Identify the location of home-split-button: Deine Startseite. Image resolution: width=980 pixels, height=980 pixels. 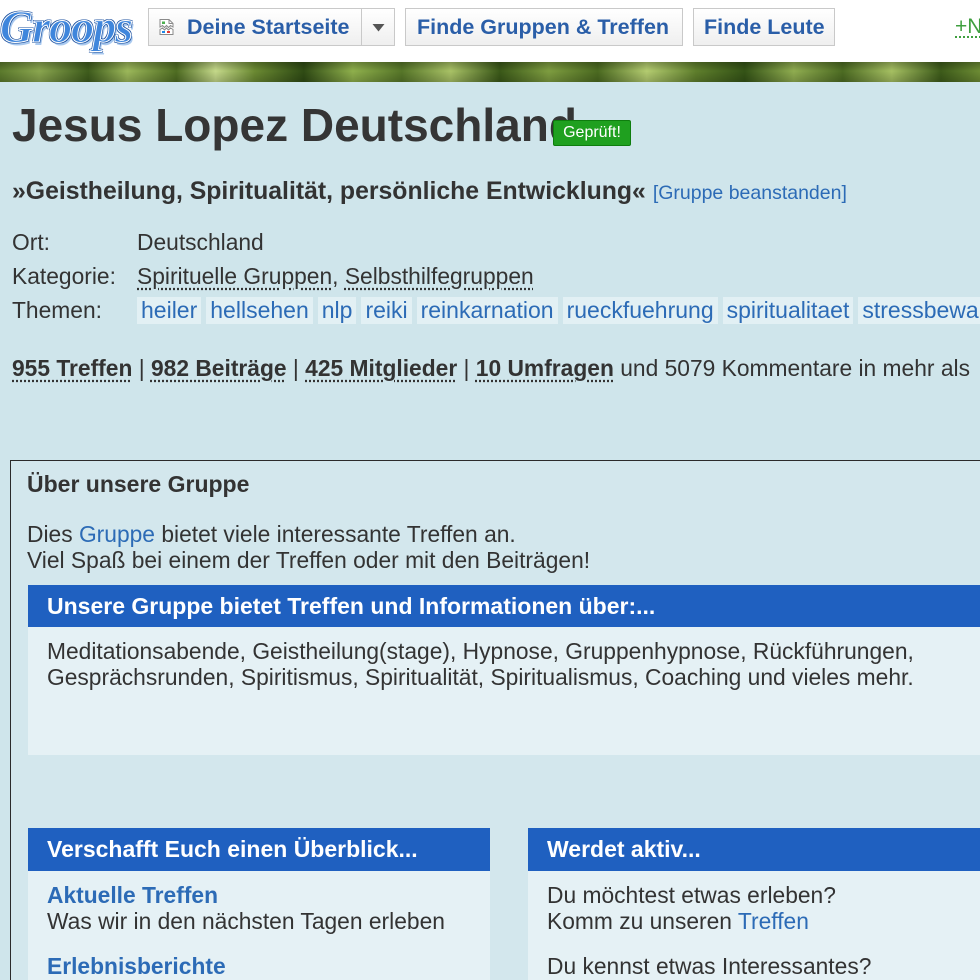
(271, 27).